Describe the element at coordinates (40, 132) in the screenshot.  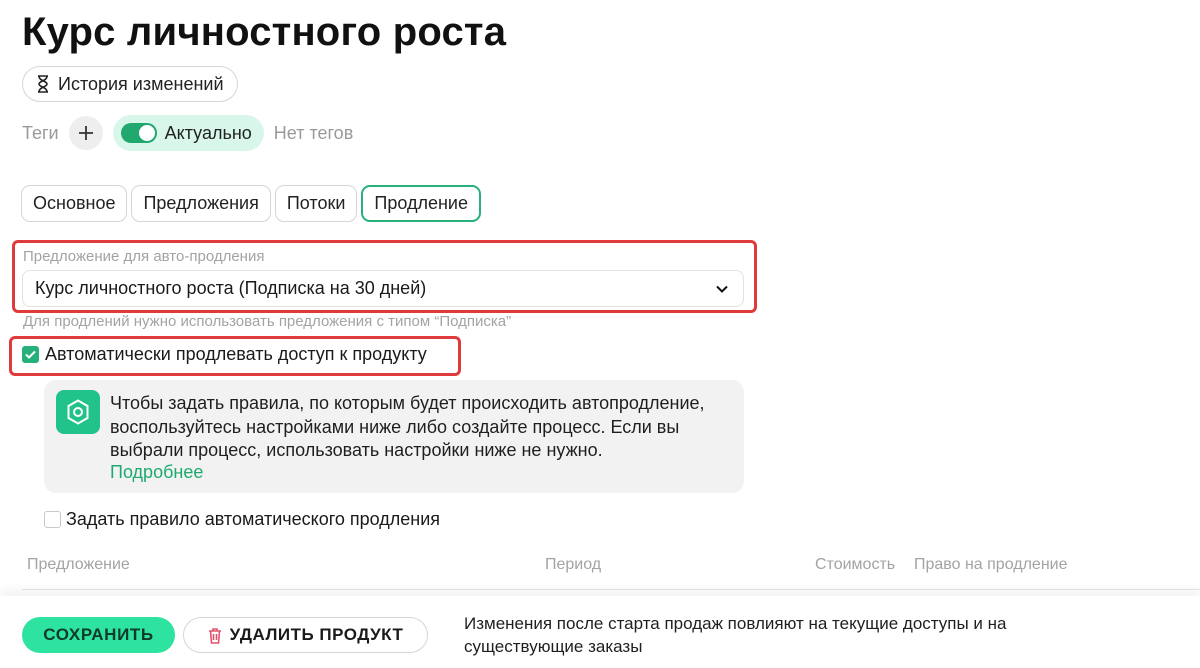
I see `tags-label: Теги` at that location.